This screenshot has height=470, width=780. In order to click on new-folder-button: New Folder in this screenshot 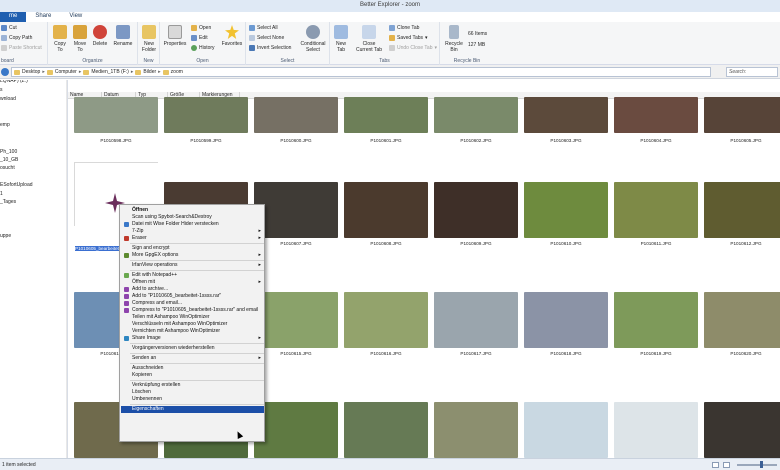, I will do `click(149, 39)`.